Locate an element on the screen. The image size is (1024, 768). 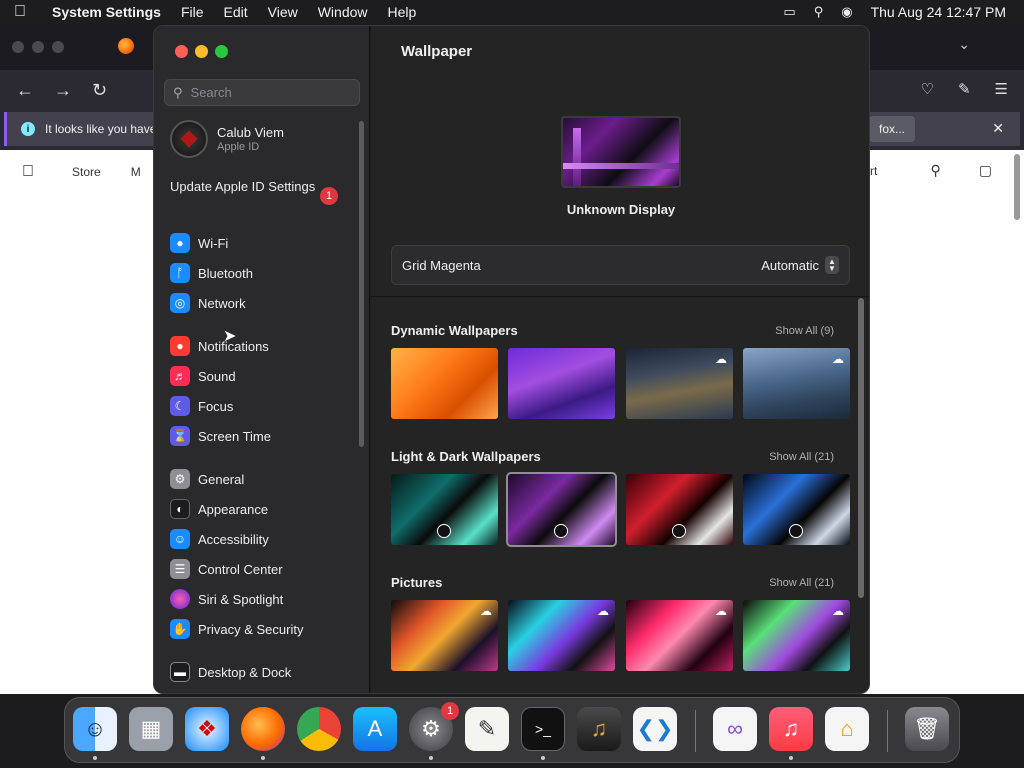
notice-close-icon: ✕ is located at coordinates (998, 128).